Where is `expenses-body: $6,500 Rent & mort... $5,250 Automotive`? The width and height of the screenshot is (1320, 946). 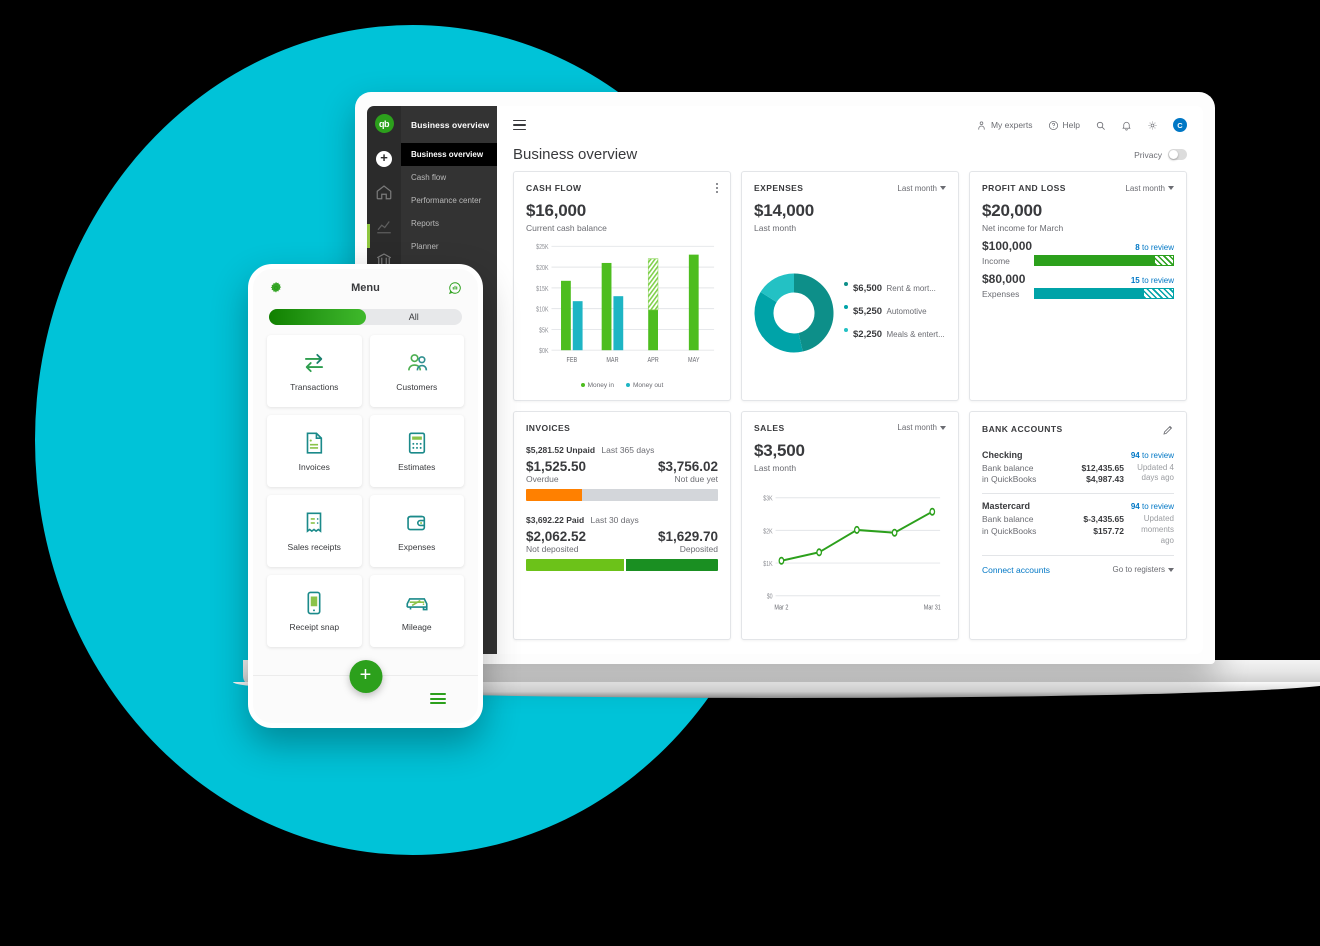
expenses-body: $6,500 Rent & mort... $5,250 Automotive is located at coordinates (850, 313).